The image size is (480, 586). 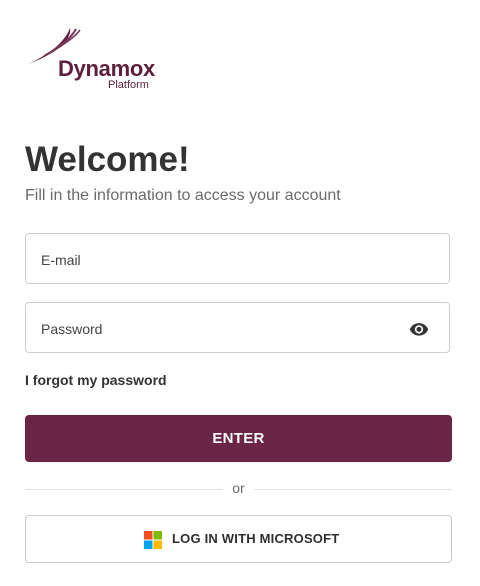 What do you see at coordinates (256, 538) in the screenshot?
I see `microsoft-login-label: LOG IN WITH MICROSOFT` at bounding box center [256, 538].